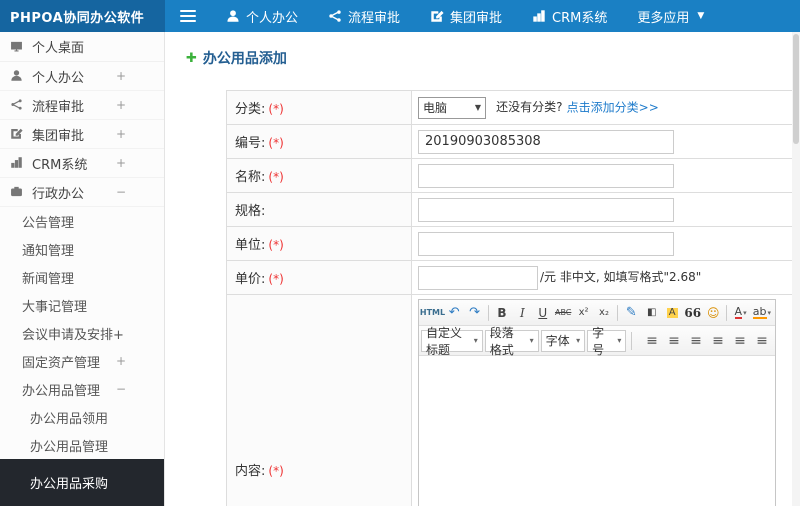 The height and width of the screenshot is (506, 800). What do you see at coordinates (672, 313) in the screenshot?
I see `highlight-icon: A` at bounding box center [672, 313].